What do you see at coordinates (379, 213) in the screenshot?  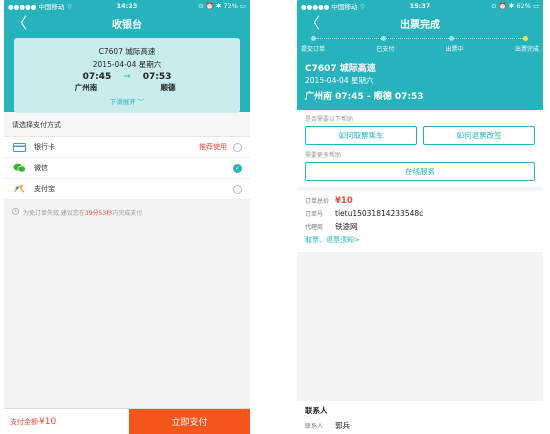 I see `order-number-value: tietu15031814233548c` at bounding box center [379, 213].